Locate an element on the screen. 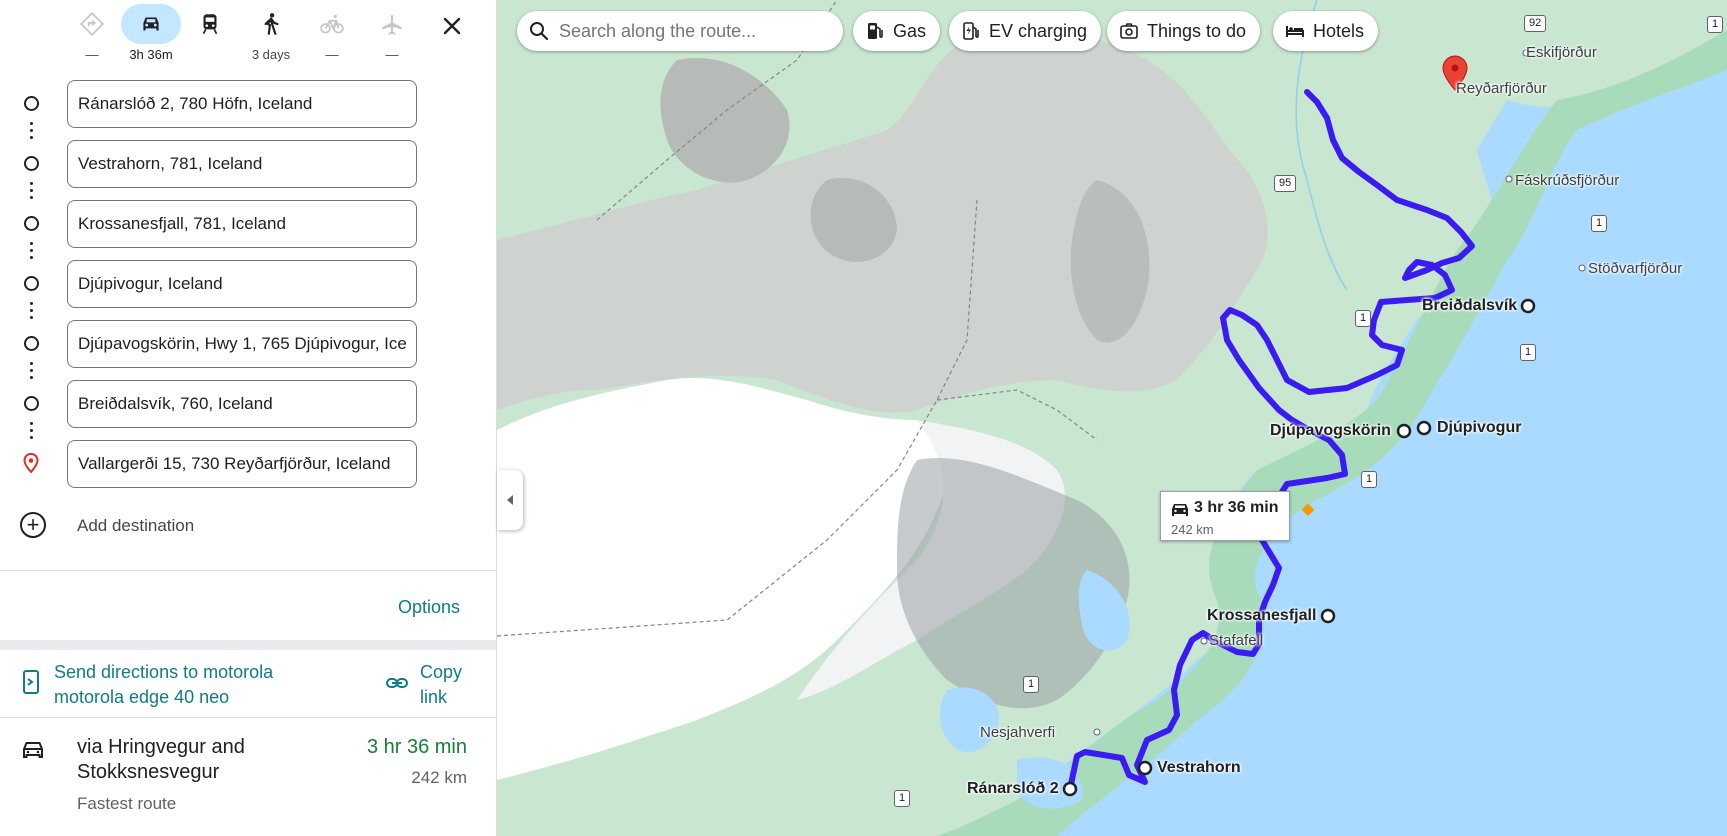 Image resolution: width=1727 pixels, height=836 pixels. chip-label: Gas is located at coordinates (910, 30).